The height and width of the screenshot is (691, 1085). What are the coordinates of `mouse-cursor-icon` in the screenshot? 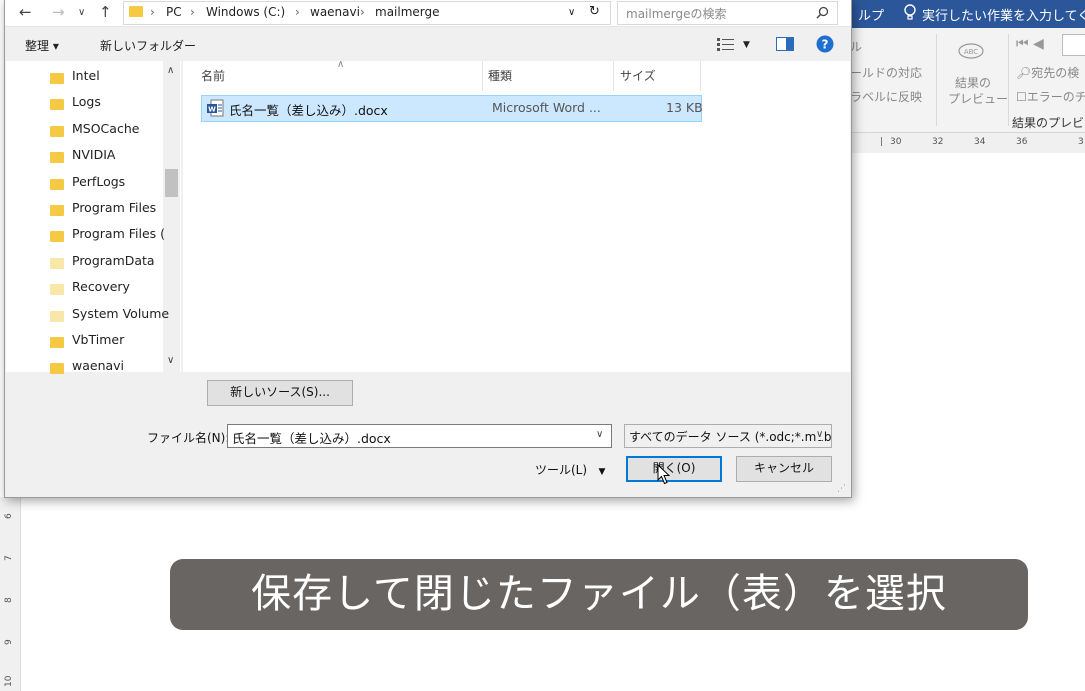 It's located at (664, 474).